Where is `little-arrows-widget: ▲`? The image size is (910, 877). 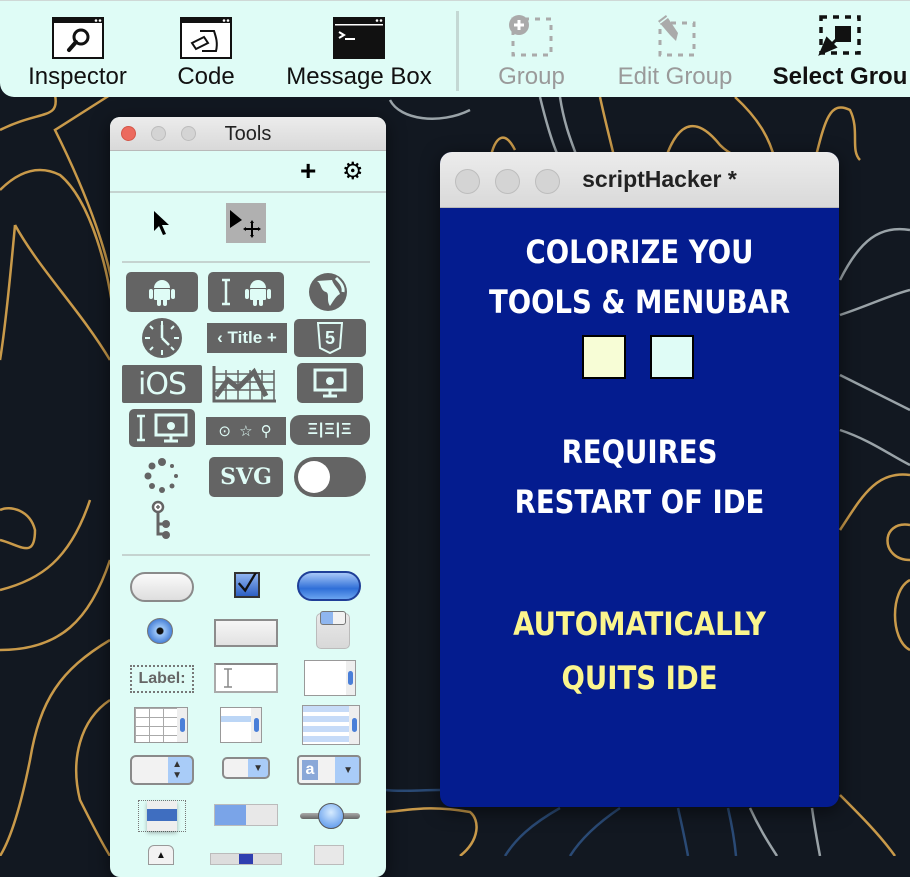
little-arrows-widget: ▲ is located at coordinates (161, 855).